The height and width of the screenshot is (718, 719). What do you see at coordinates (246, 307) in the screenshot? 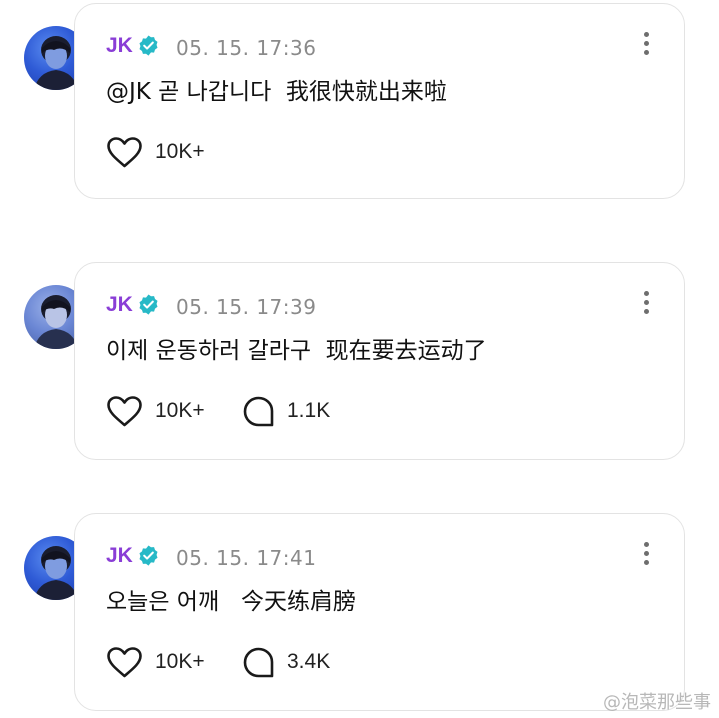
I see `post-timestamp: 05. 15. 17:39` at bounding box center [246, 307].